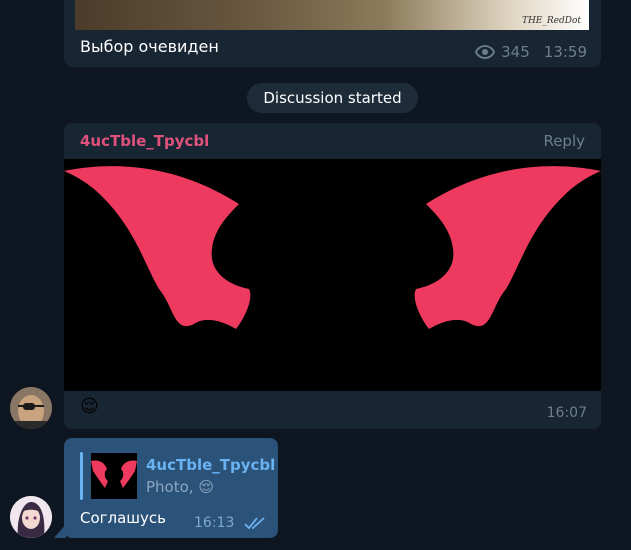 The width and height of the screenshot is (631, 550). Describe the element at coordinates (332, 33) in the screenshot. I see `channel-post: THE_RedDot Выбор очевиден 345 13:59` at that location.